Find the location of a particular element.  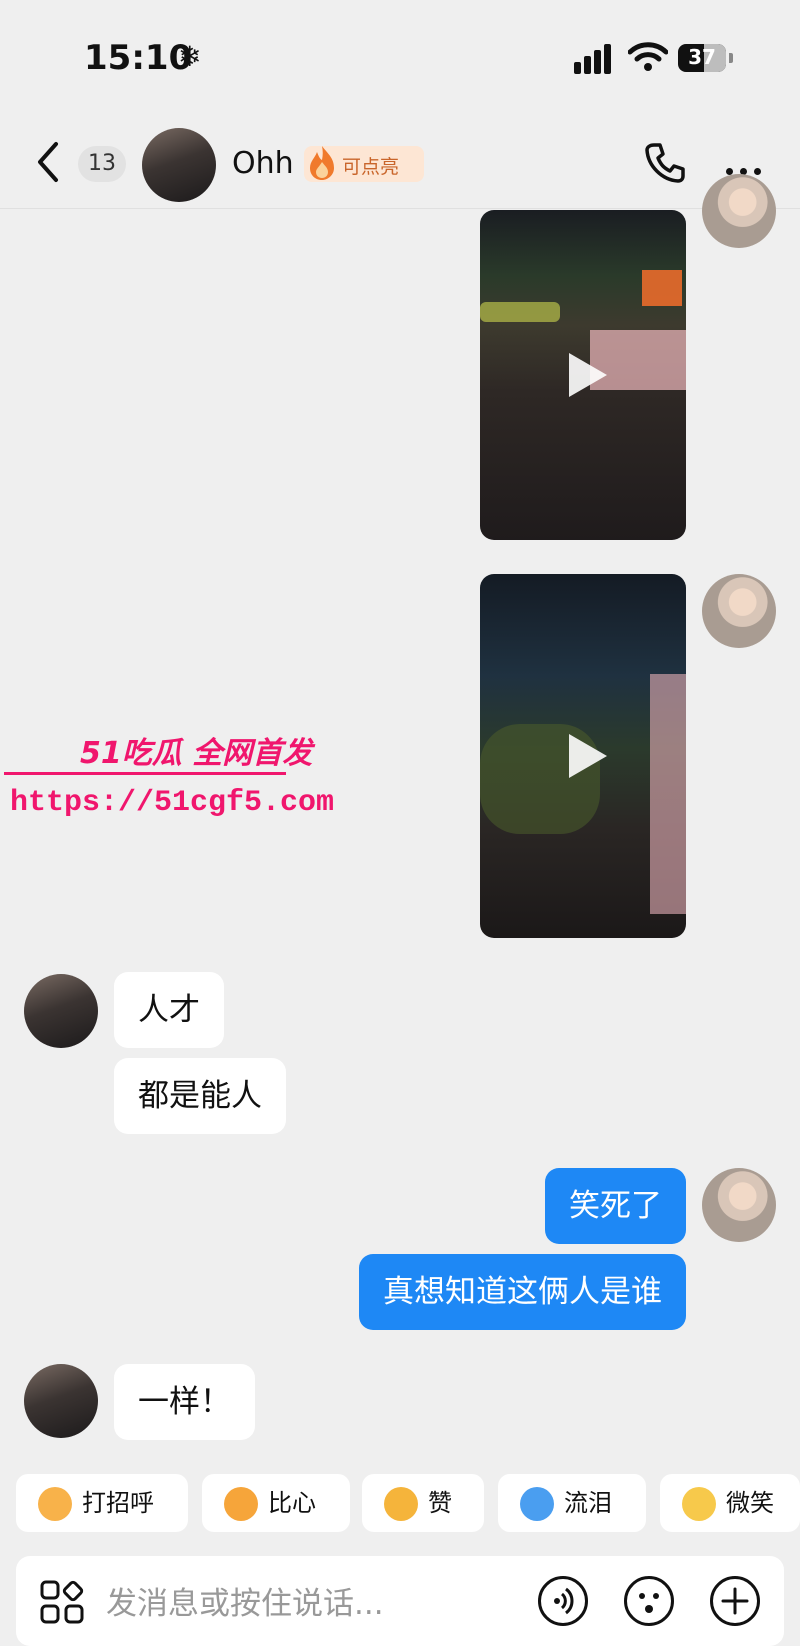

message-bubble-incoming: 都是能人 is located at coordinates (200, 1096).